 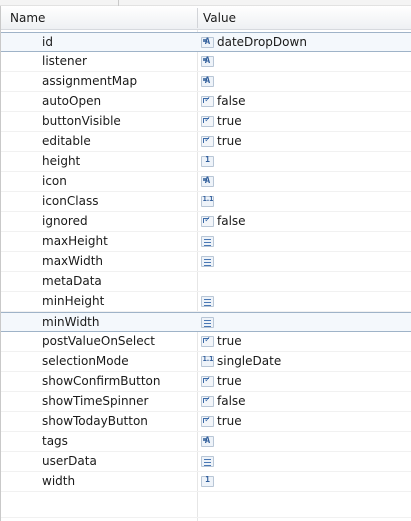 What do you see at coordinates (81, 121) in the screenshot?
I see `property-name: buttonVisible` at bounding box center [81, 121].